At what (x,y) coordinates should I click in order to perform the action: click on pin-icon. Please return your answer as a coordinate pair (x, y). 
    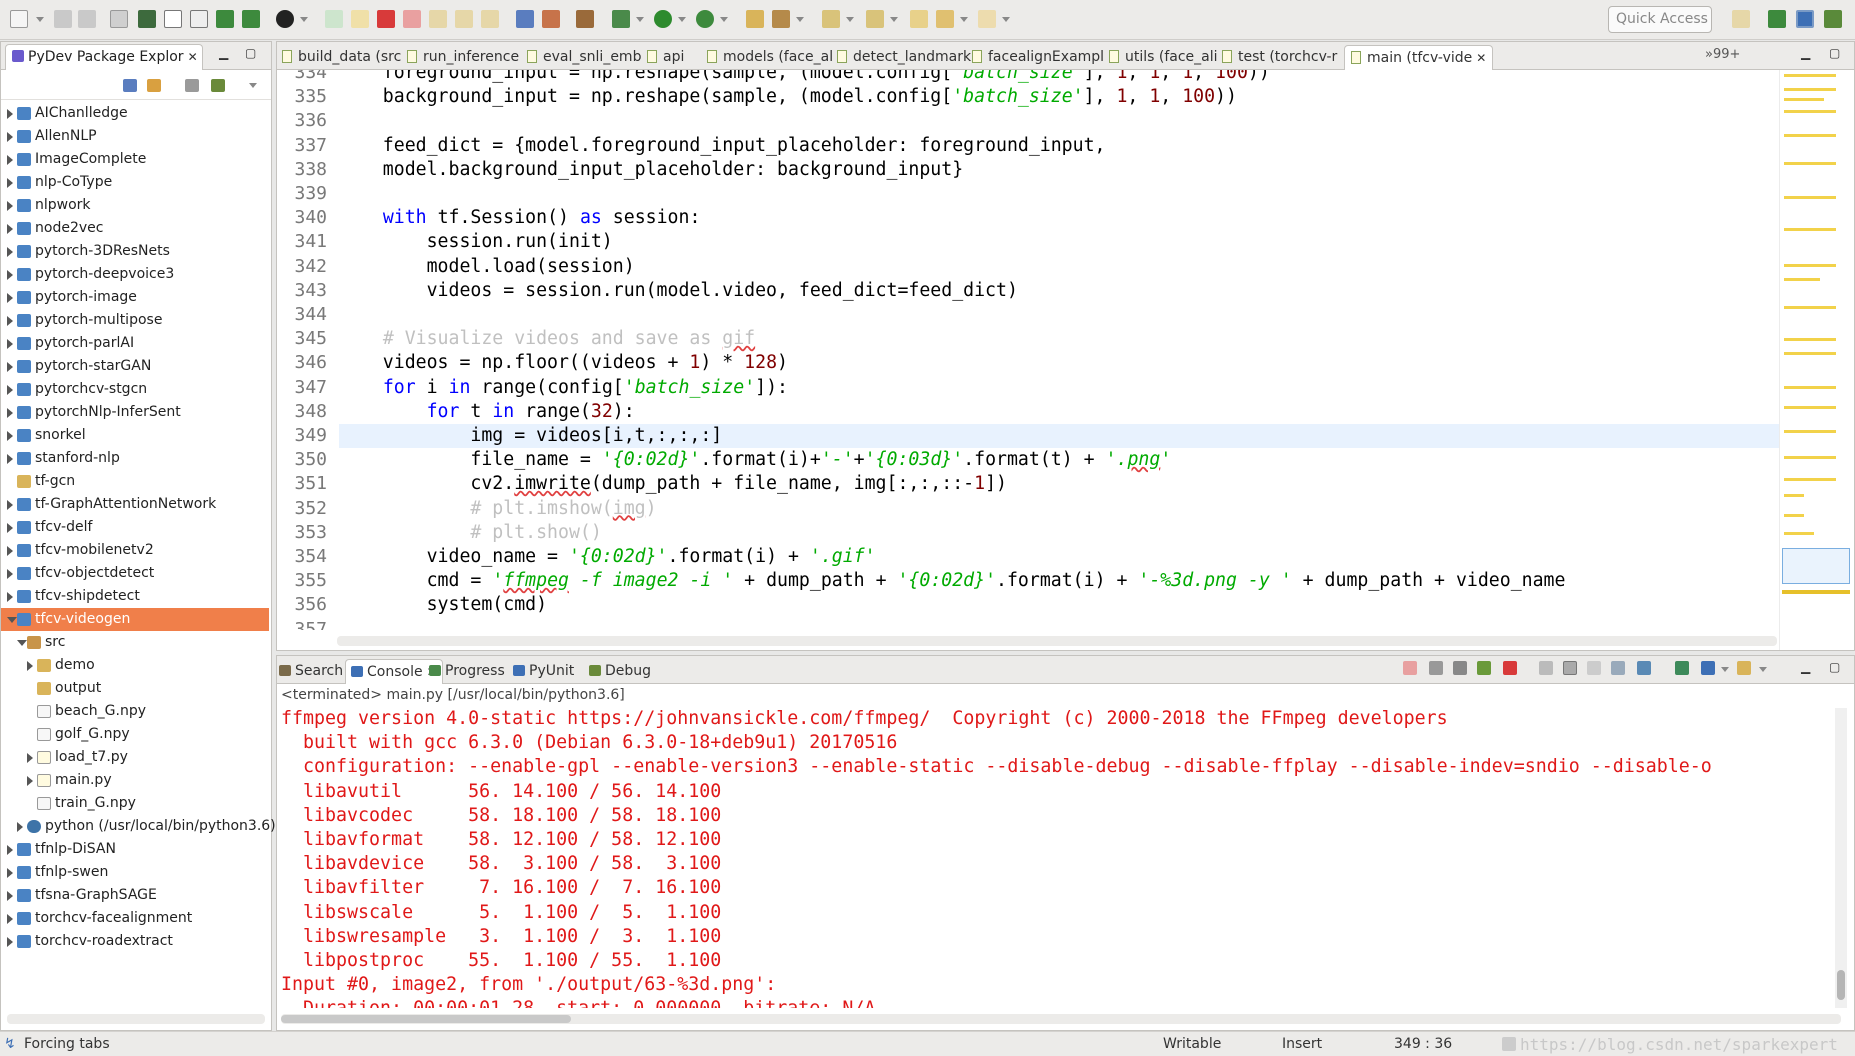
    Looking at the image, I should click on (1644, 668).